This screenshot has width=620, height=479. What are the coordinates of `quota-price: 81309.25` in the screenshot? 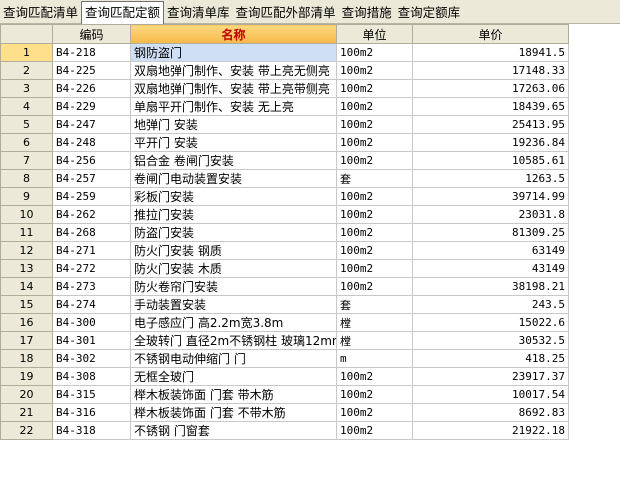 It's located at (490, 232).